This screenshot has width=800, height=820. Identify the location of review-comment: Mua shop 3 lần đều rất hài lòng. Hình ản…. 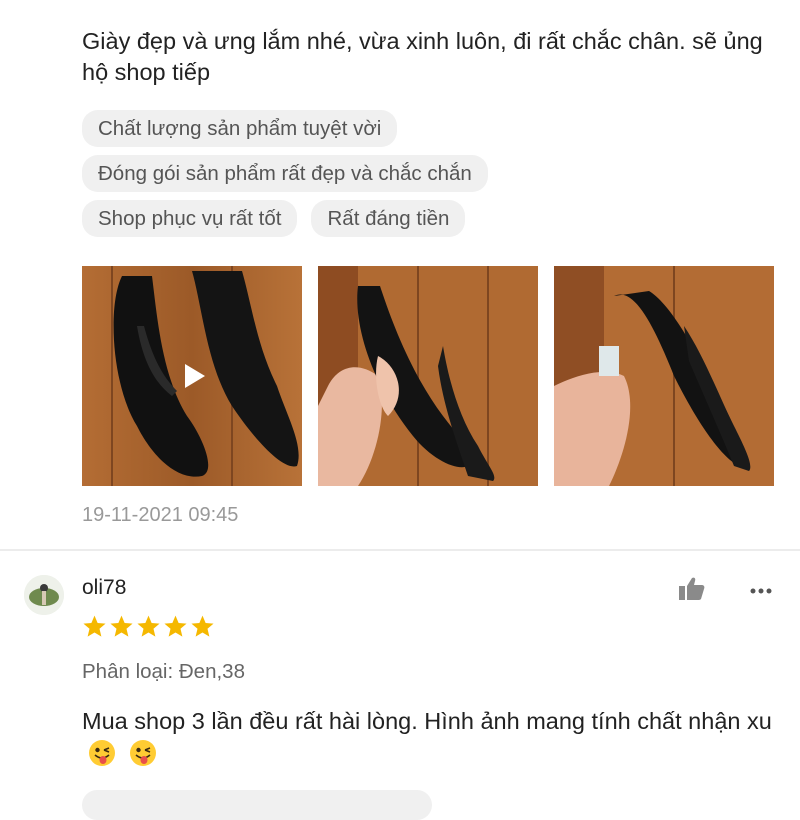
(437, 738).